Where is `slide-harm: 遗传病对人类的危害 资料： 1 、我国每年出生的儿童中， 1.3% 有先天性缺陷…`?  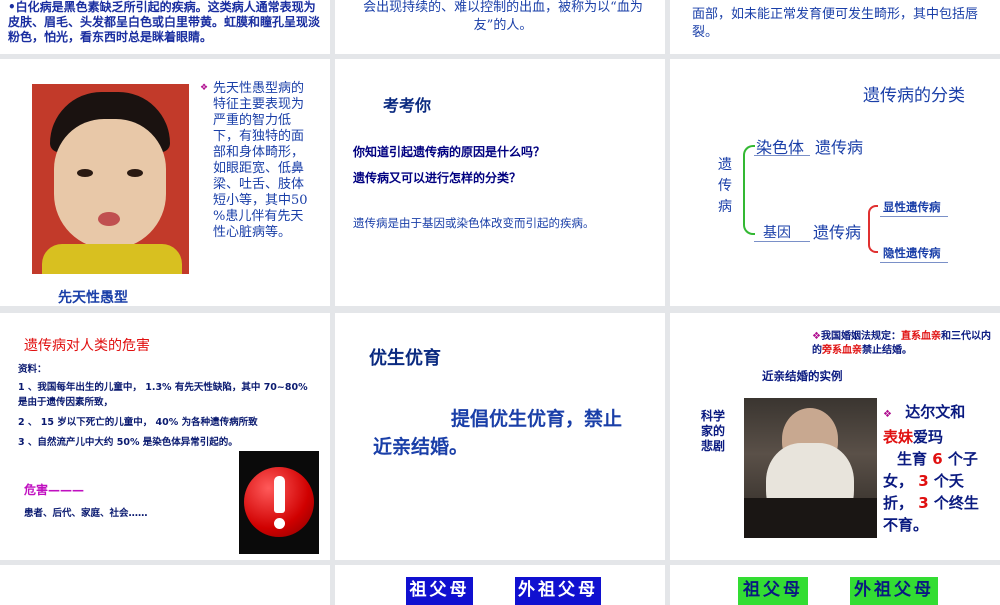
slide-harm: 遗传病对人类的危害 资料： 1 、我国每年出生的儿童中， 1.3% 有先天性缺陷… is located at coordinates (165, 436).